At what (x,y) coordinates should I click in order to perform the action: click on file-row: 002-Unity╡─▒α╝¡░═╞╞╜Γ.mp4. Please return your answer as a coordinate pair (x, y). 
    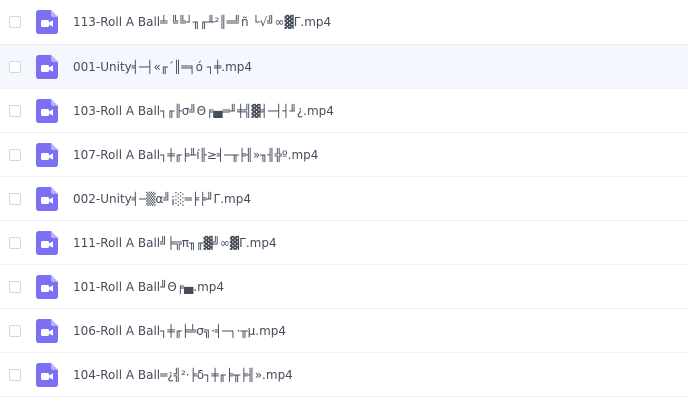
    Looking at the image, I should click on (344, 199).